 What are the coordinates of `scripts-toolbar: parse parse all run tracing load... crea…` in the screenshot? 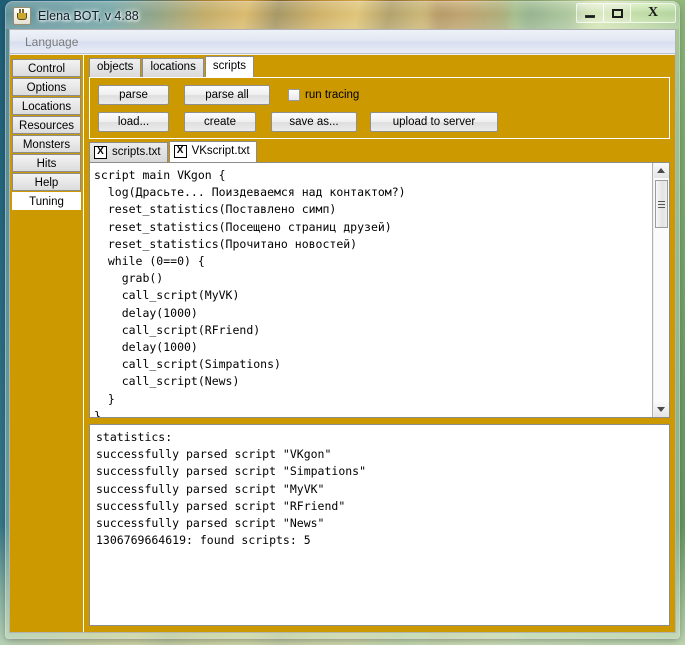 It's located at (379, 108).